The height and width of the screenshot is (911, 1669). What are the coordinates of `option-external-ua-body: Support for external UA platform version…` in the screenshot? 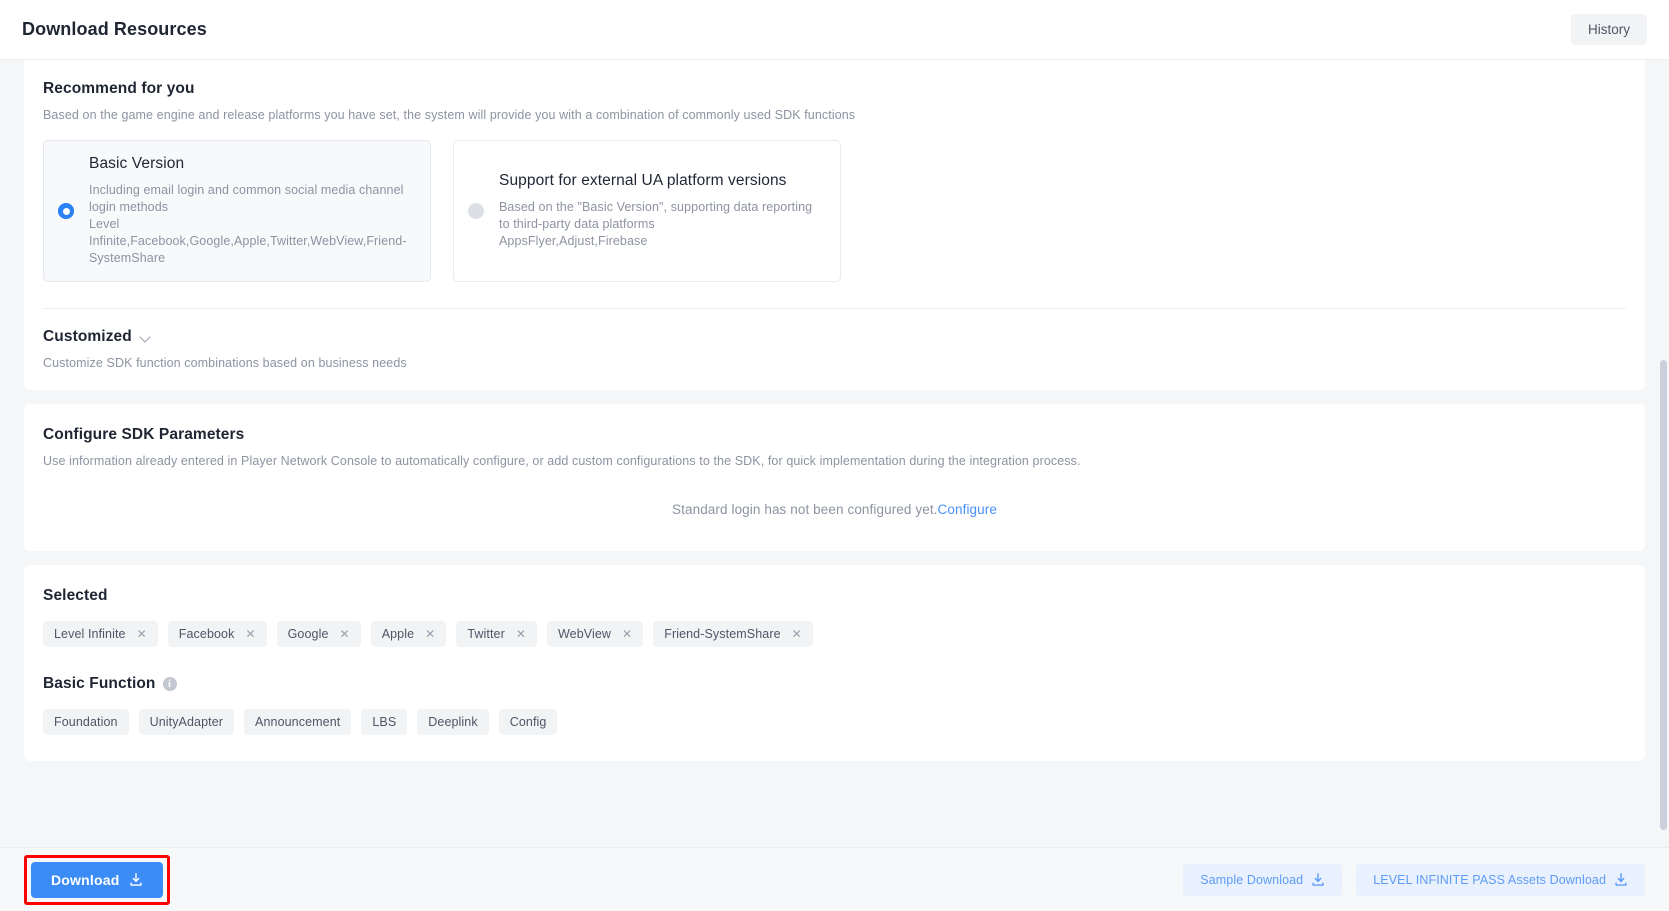 It's located at (661, 211).